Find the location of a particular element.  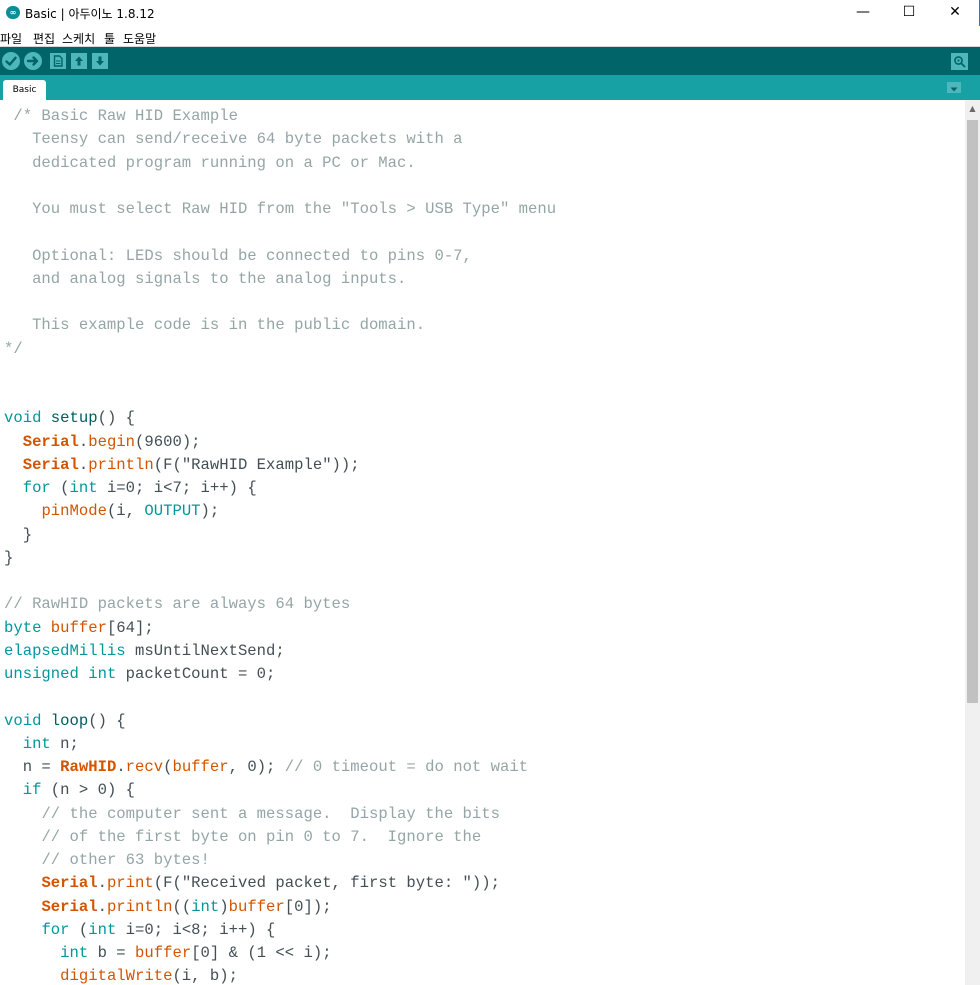

code-token: begin is located at coordinates (112, 441).